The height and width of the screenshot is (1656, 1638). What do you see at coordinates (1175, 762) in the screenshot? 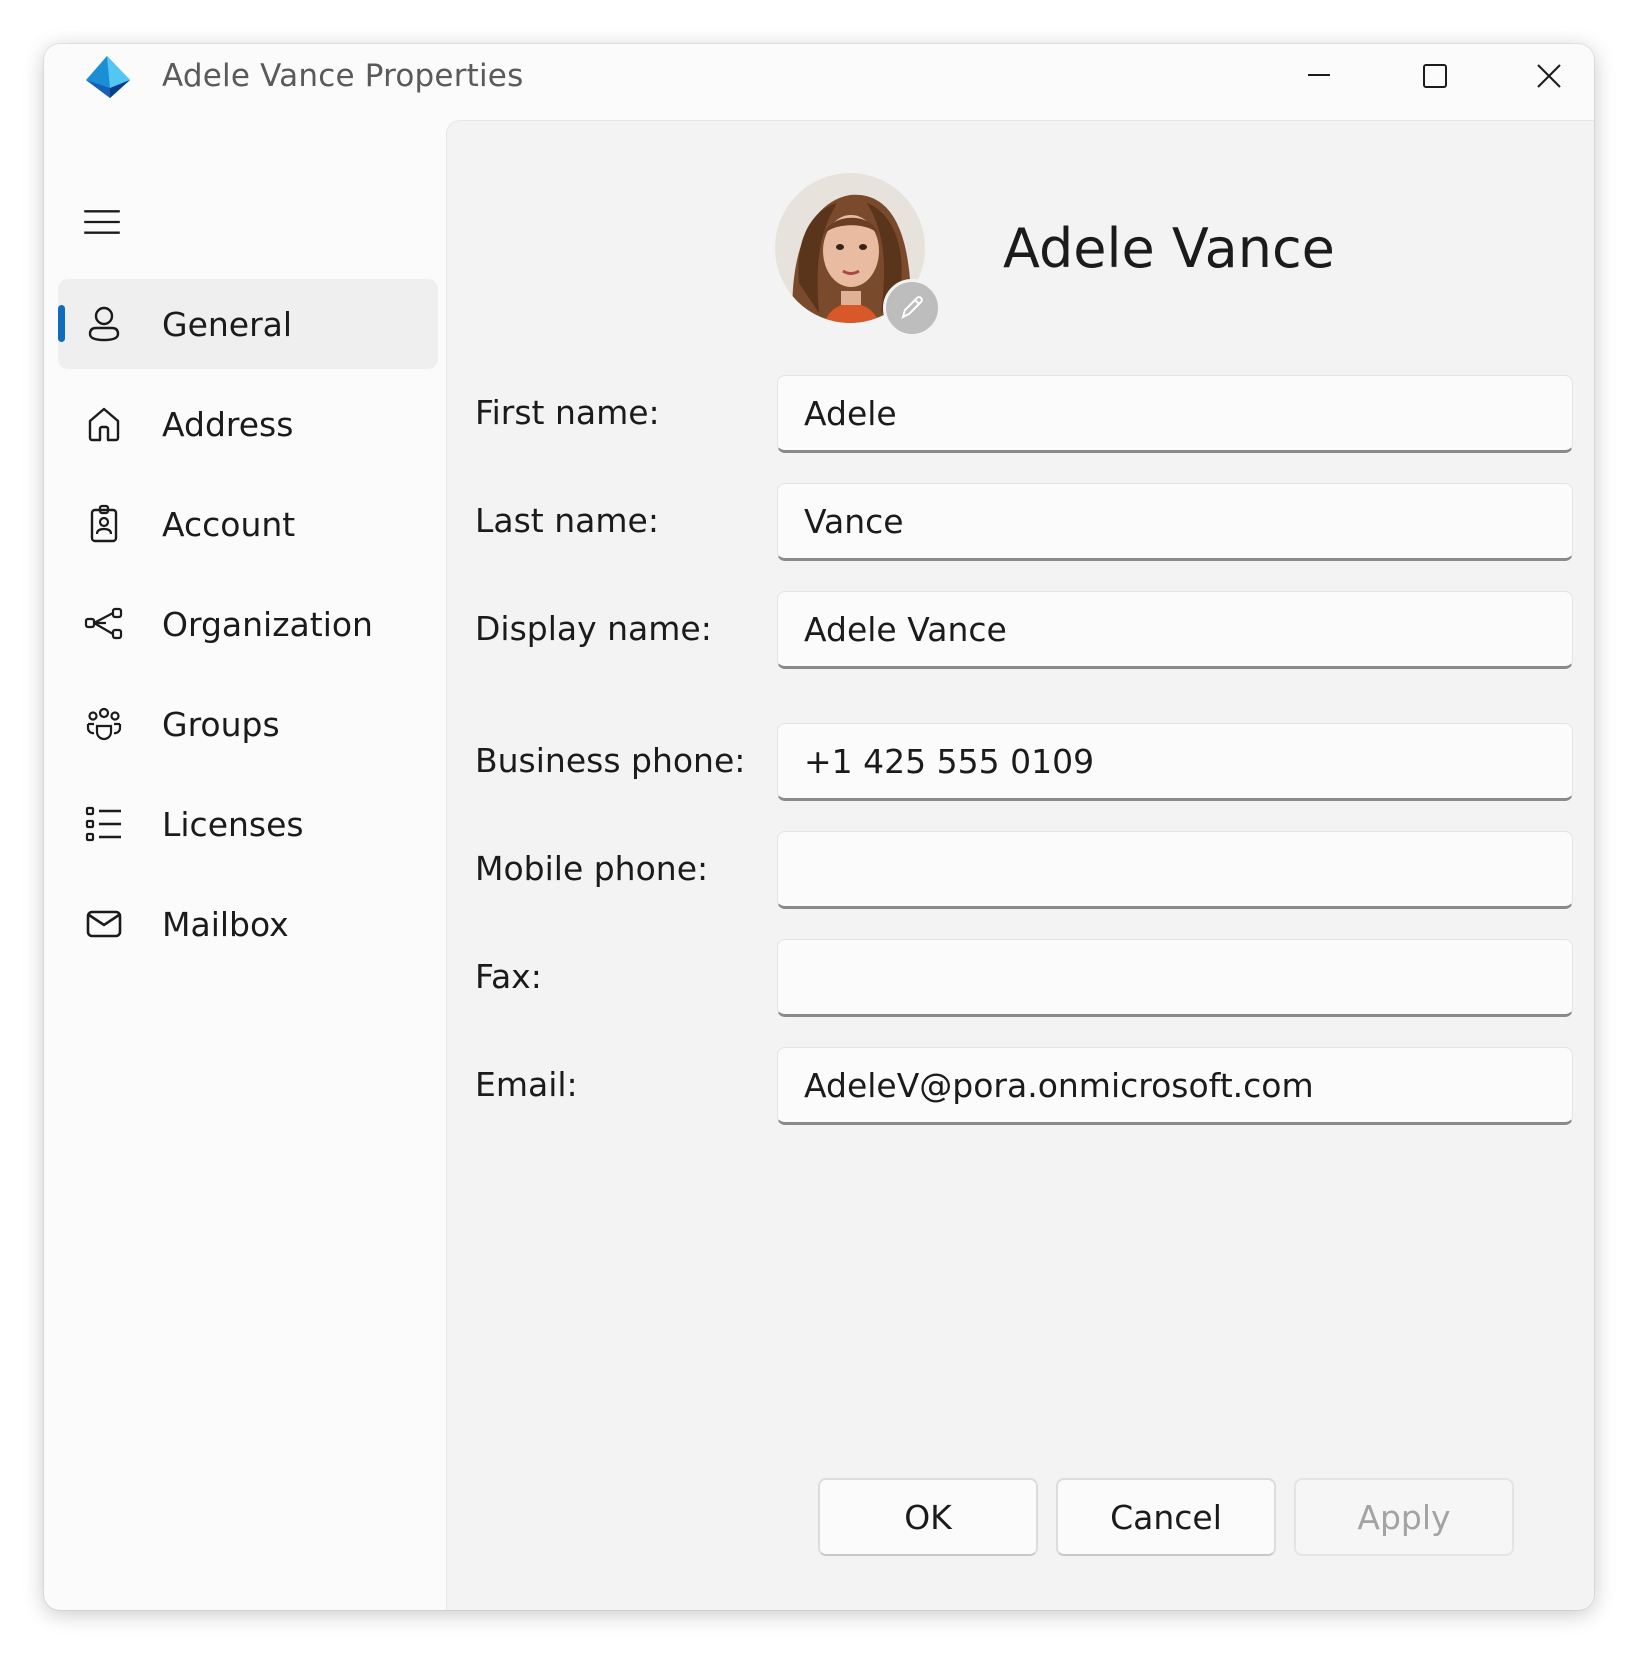
I see `business-phone-field` at bounding box center [1175, 762].